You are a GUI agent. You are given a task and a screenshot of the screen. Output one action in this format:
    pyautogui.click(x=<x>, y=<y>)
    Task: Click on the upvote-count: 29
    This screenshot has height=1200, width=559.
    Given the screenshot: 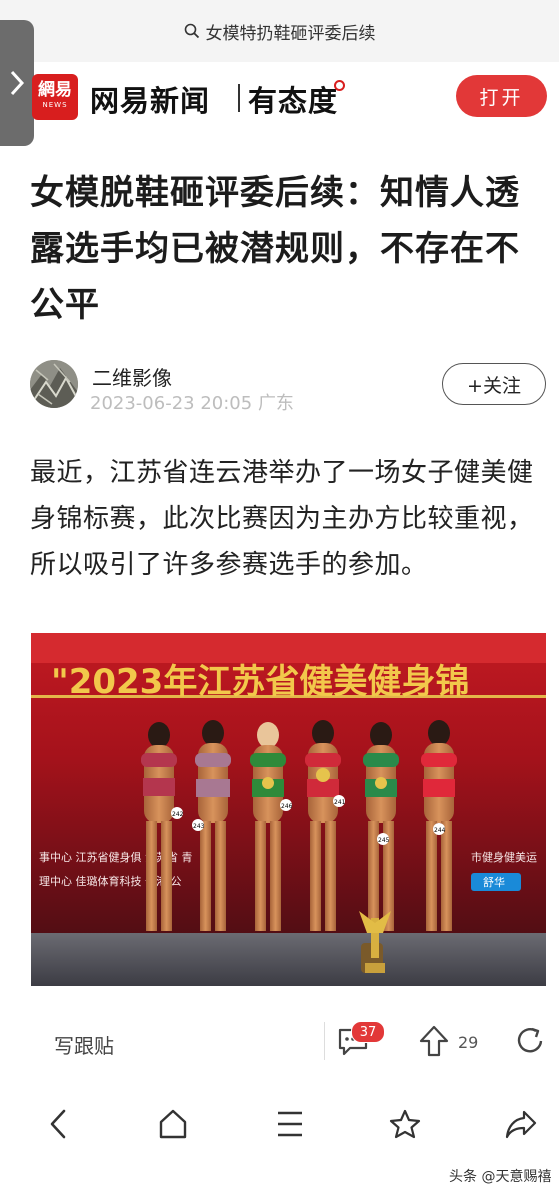 What is the action you would take?
    pyautogui.click(x=468, y=1042)
    